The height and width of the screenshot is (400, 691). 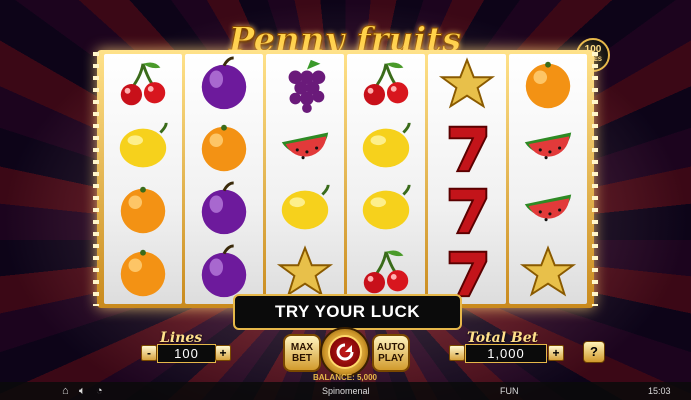 I want to click on grapes-symbol, so click(x=305, y=85).